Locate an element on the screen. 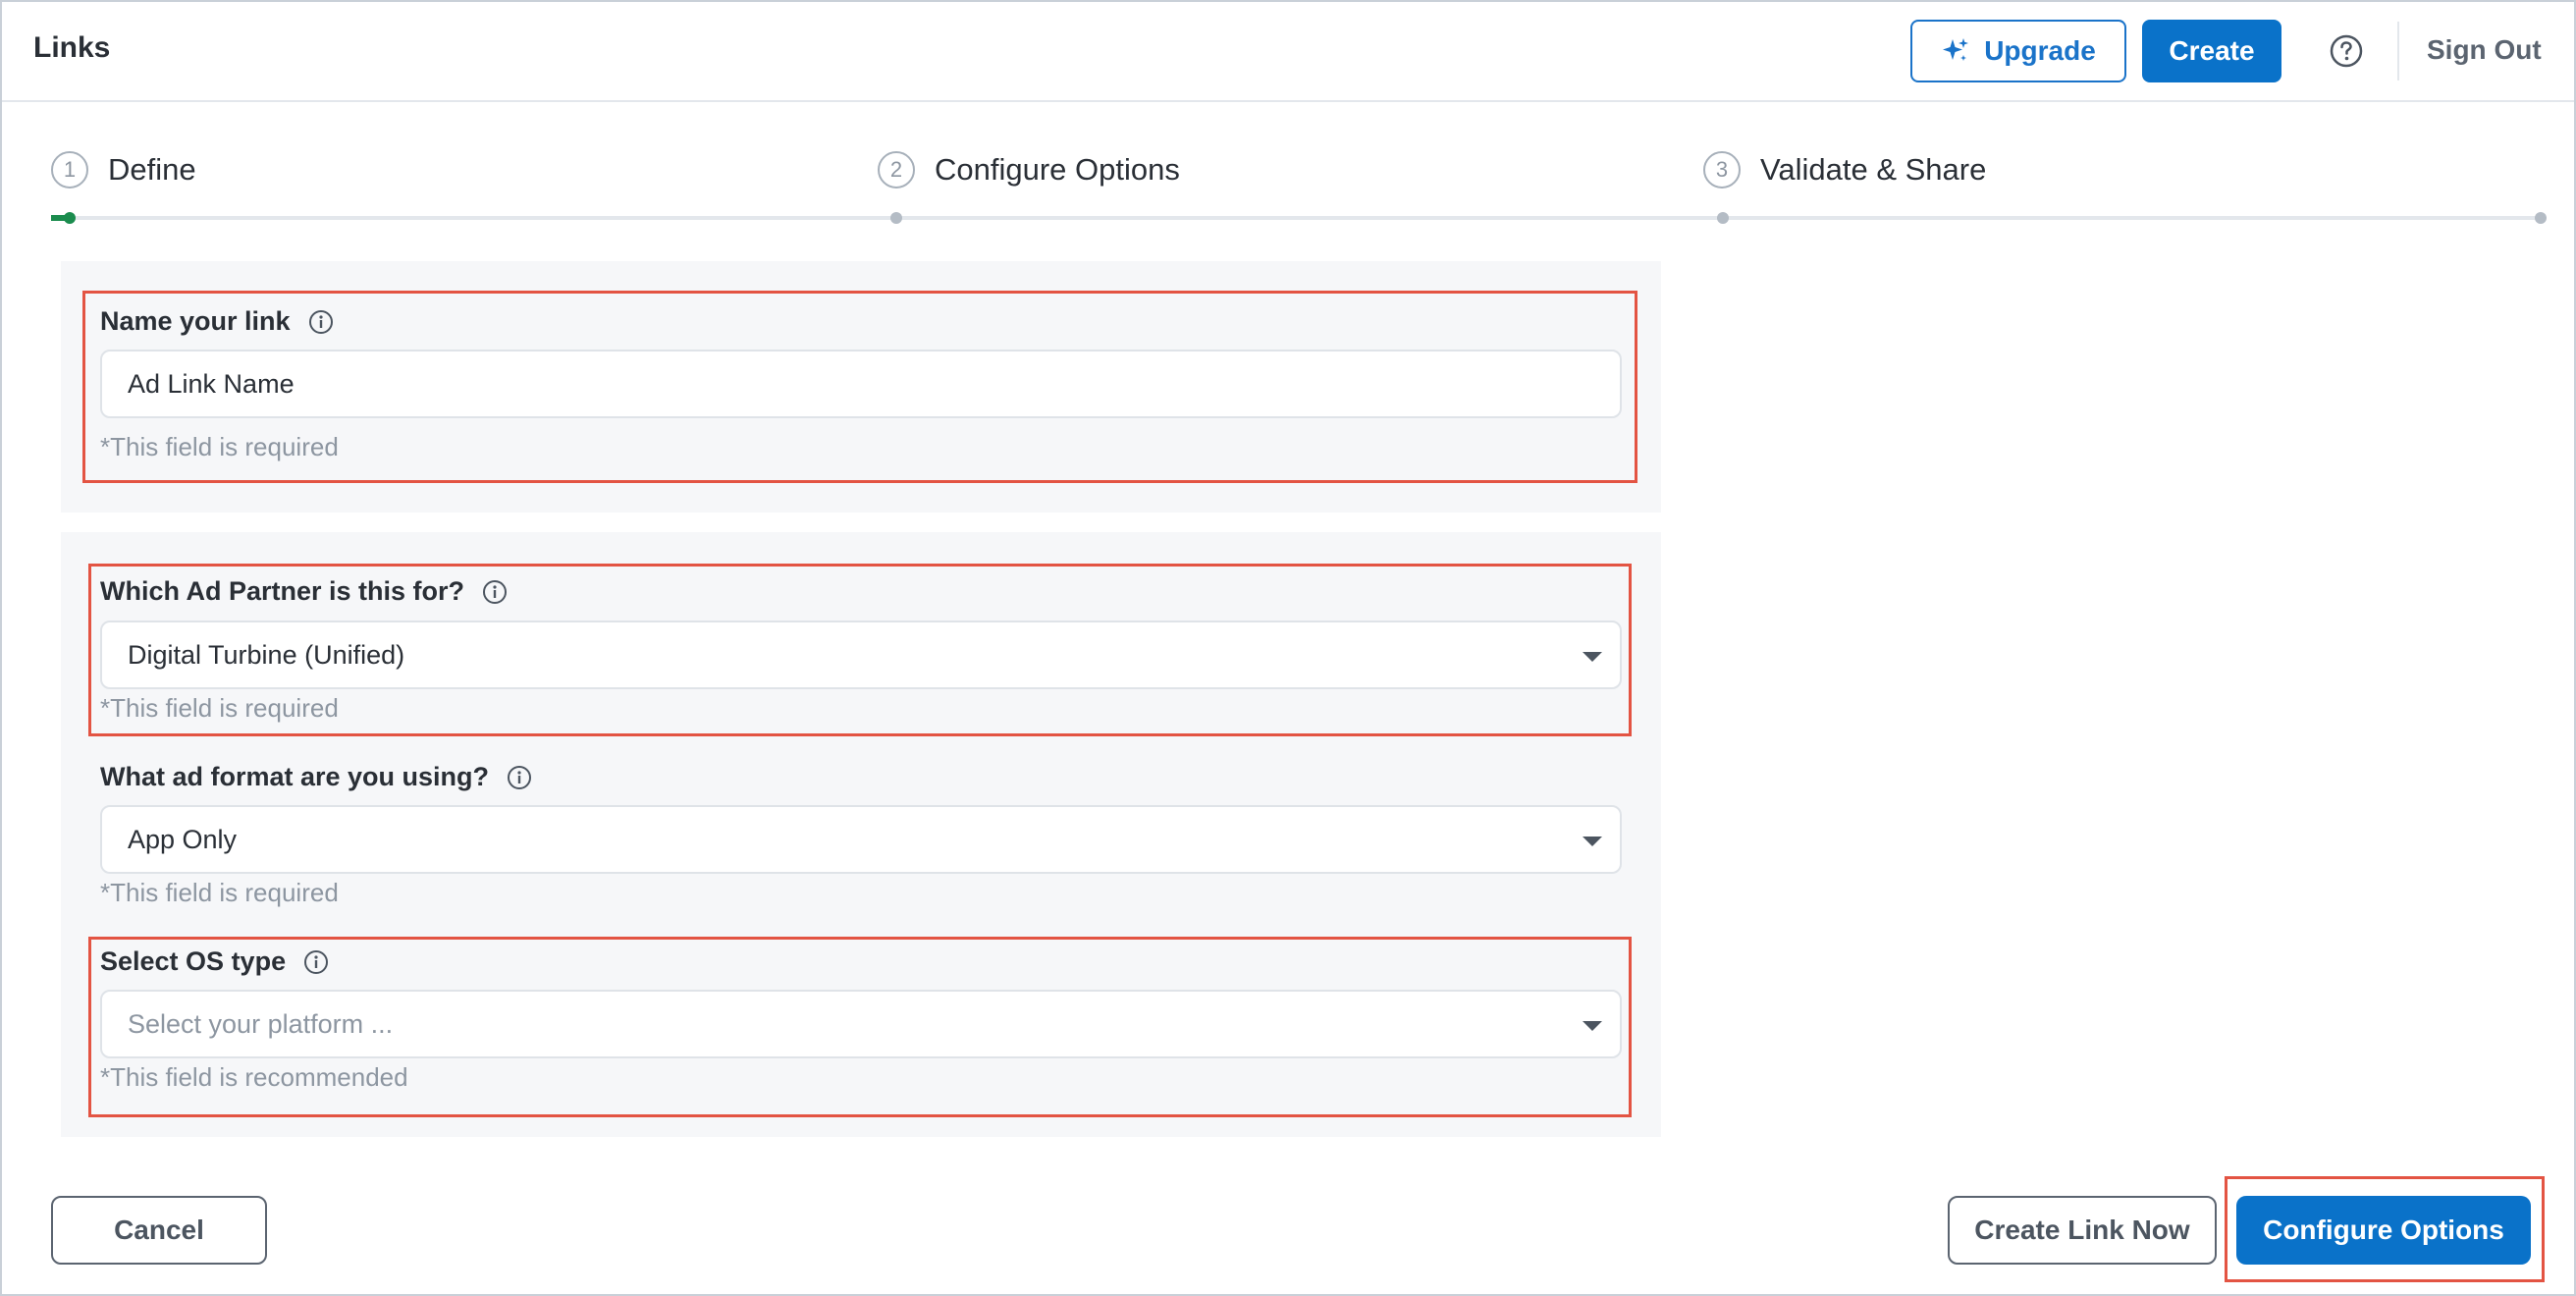  step-define: 1 Define is located at coordinates (123, 170).